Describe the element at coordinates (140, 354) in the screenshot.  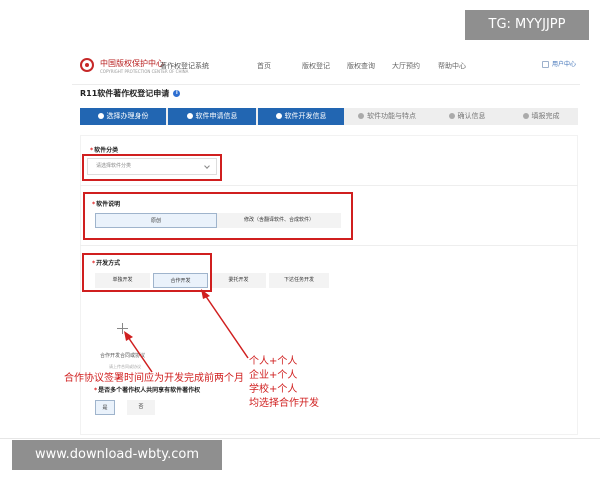
I see `arrow-to-upload` at that location.